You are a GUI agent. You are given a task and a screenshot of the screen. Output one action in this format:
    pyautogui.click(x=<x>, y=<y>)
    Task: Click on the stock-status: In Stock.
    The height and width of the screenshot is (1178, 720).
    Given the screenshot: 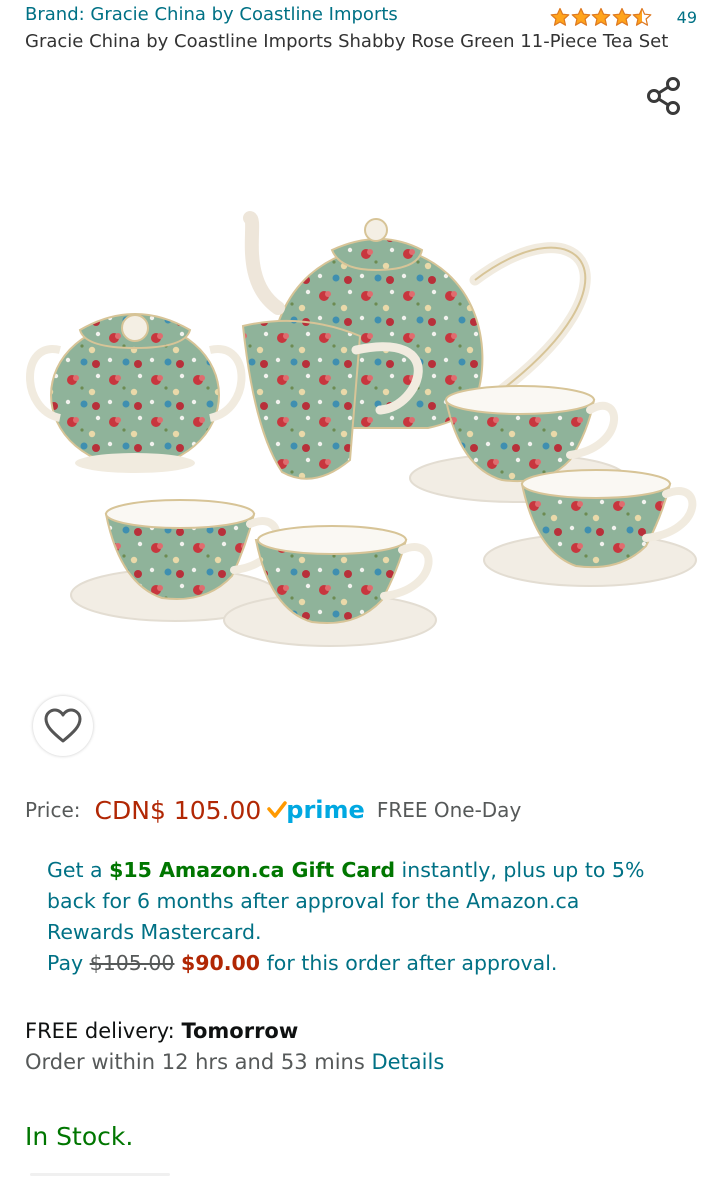 What is the action you would take?
    pyautogui.click(x=79, y=1136)
    